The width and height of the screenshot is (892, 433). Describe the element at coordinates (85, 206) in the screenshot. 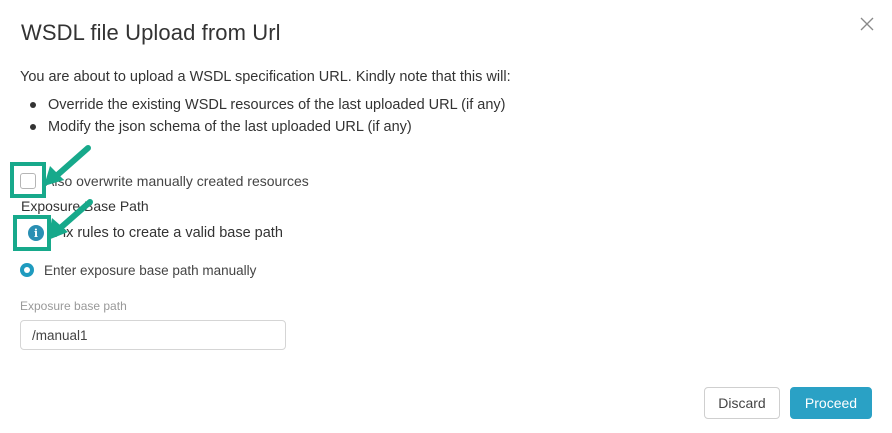

I see `exposure-section-label: Exposure Base Path` at that location.